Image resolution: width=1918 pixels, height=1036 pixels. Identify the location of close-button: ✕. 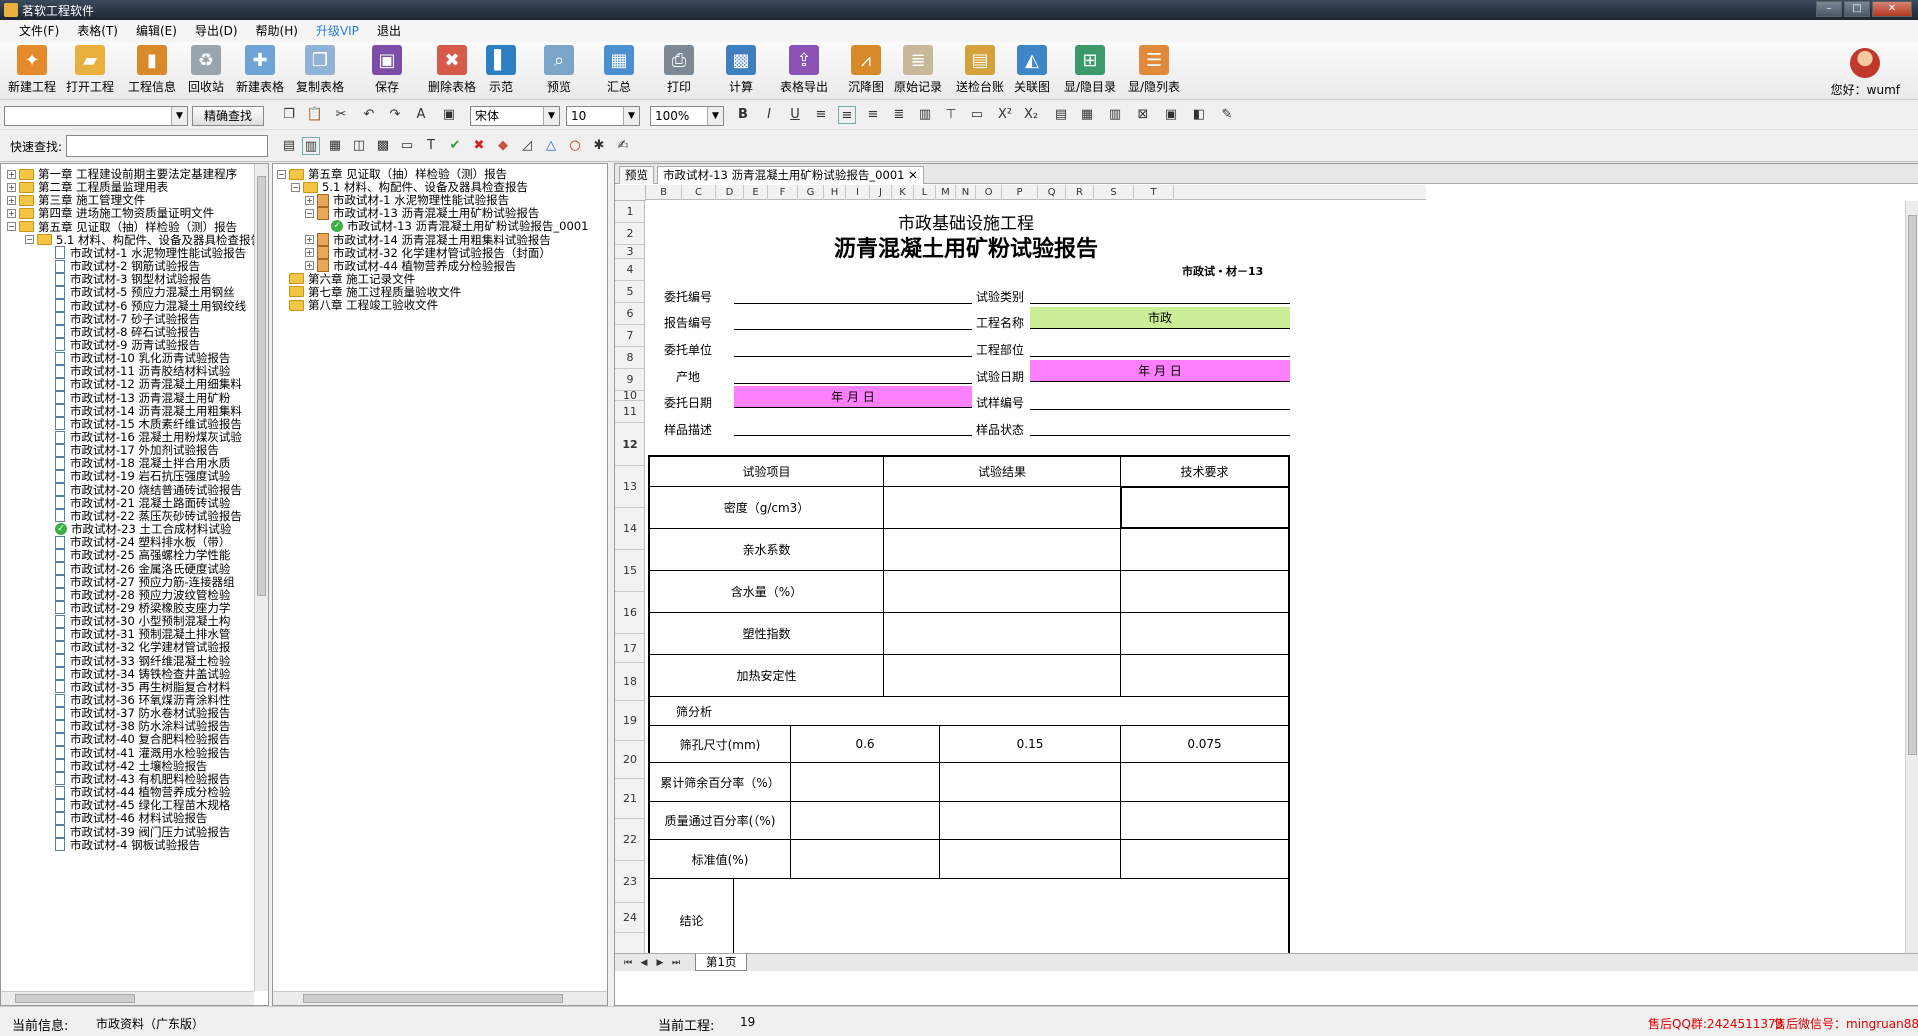
(1892, 9).